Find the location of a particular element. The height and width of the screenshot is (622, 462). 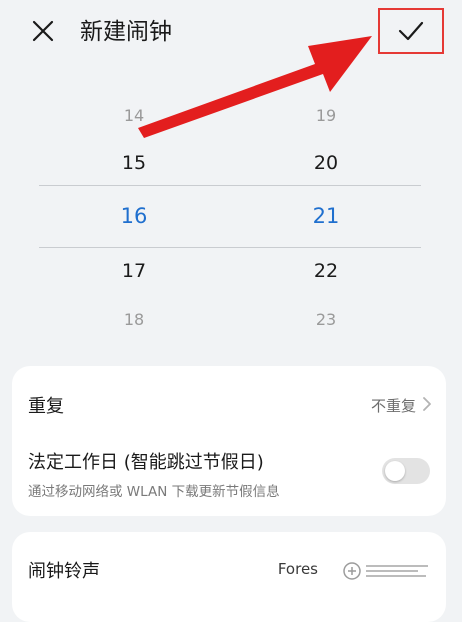

workday-row: 法定工作日 (智能跳过节假日) 通过移动网络或 WLAN 下载更新节假信息 is located at coordinates (229, 476).